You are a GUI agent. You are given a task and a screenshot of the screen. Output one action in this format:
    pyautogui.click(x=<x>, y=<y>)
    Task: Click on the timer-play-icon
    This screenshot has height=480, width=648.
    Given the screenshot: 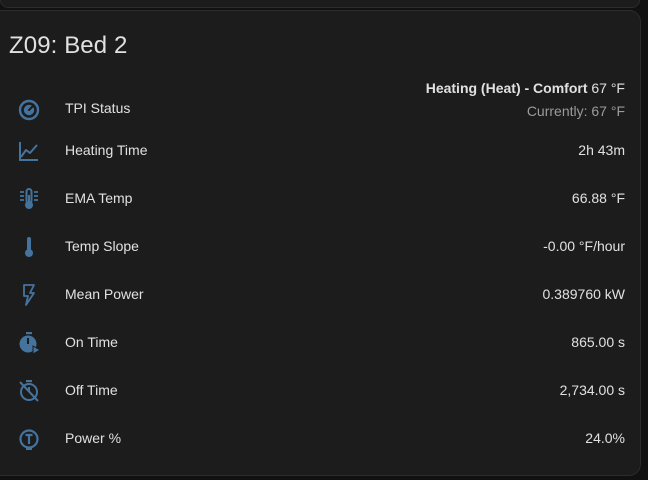 What is the action you would take?
    pyautogui.click(x=29, y=343)
    